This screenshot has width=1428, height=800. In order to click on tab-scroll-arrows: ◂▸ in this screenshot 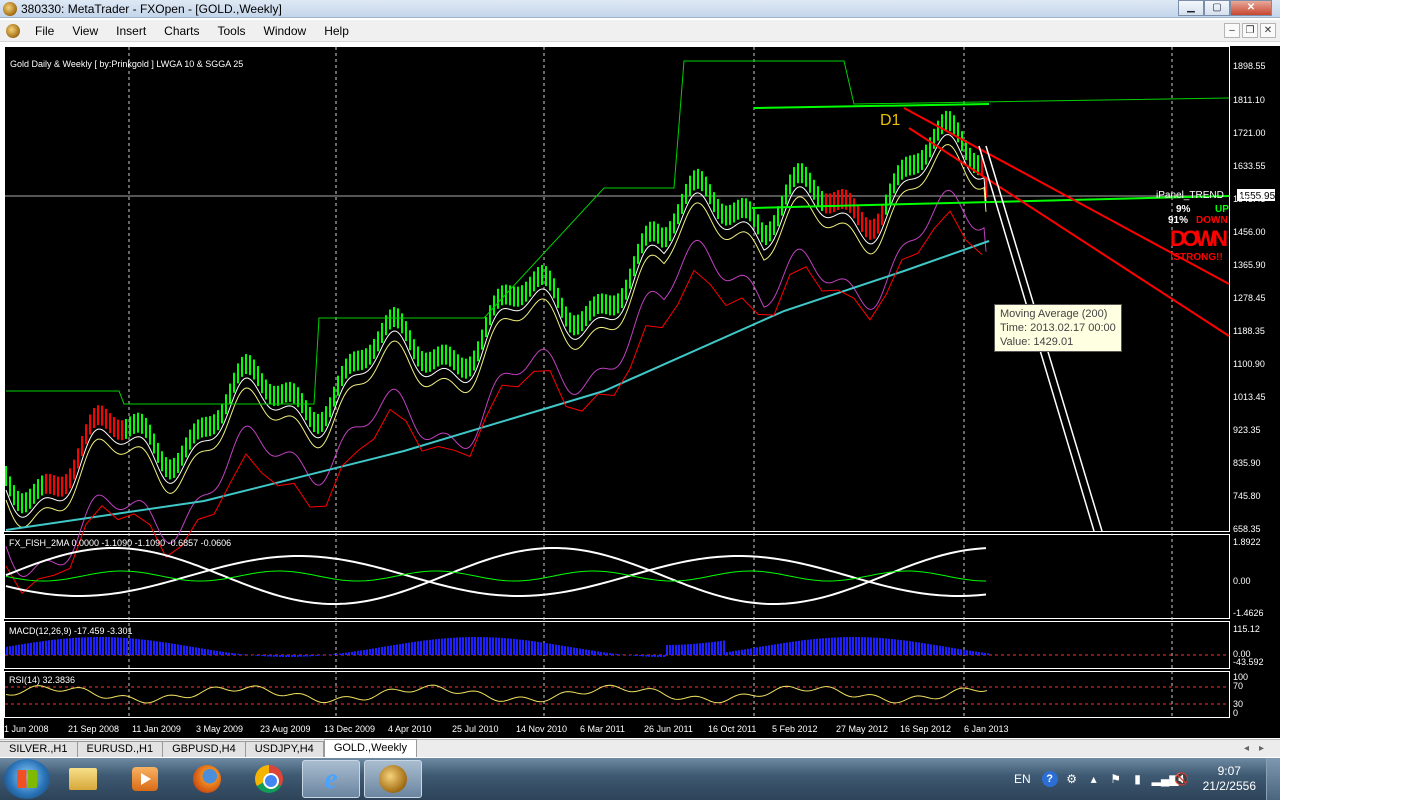, I will do `click(1259, 749)`.